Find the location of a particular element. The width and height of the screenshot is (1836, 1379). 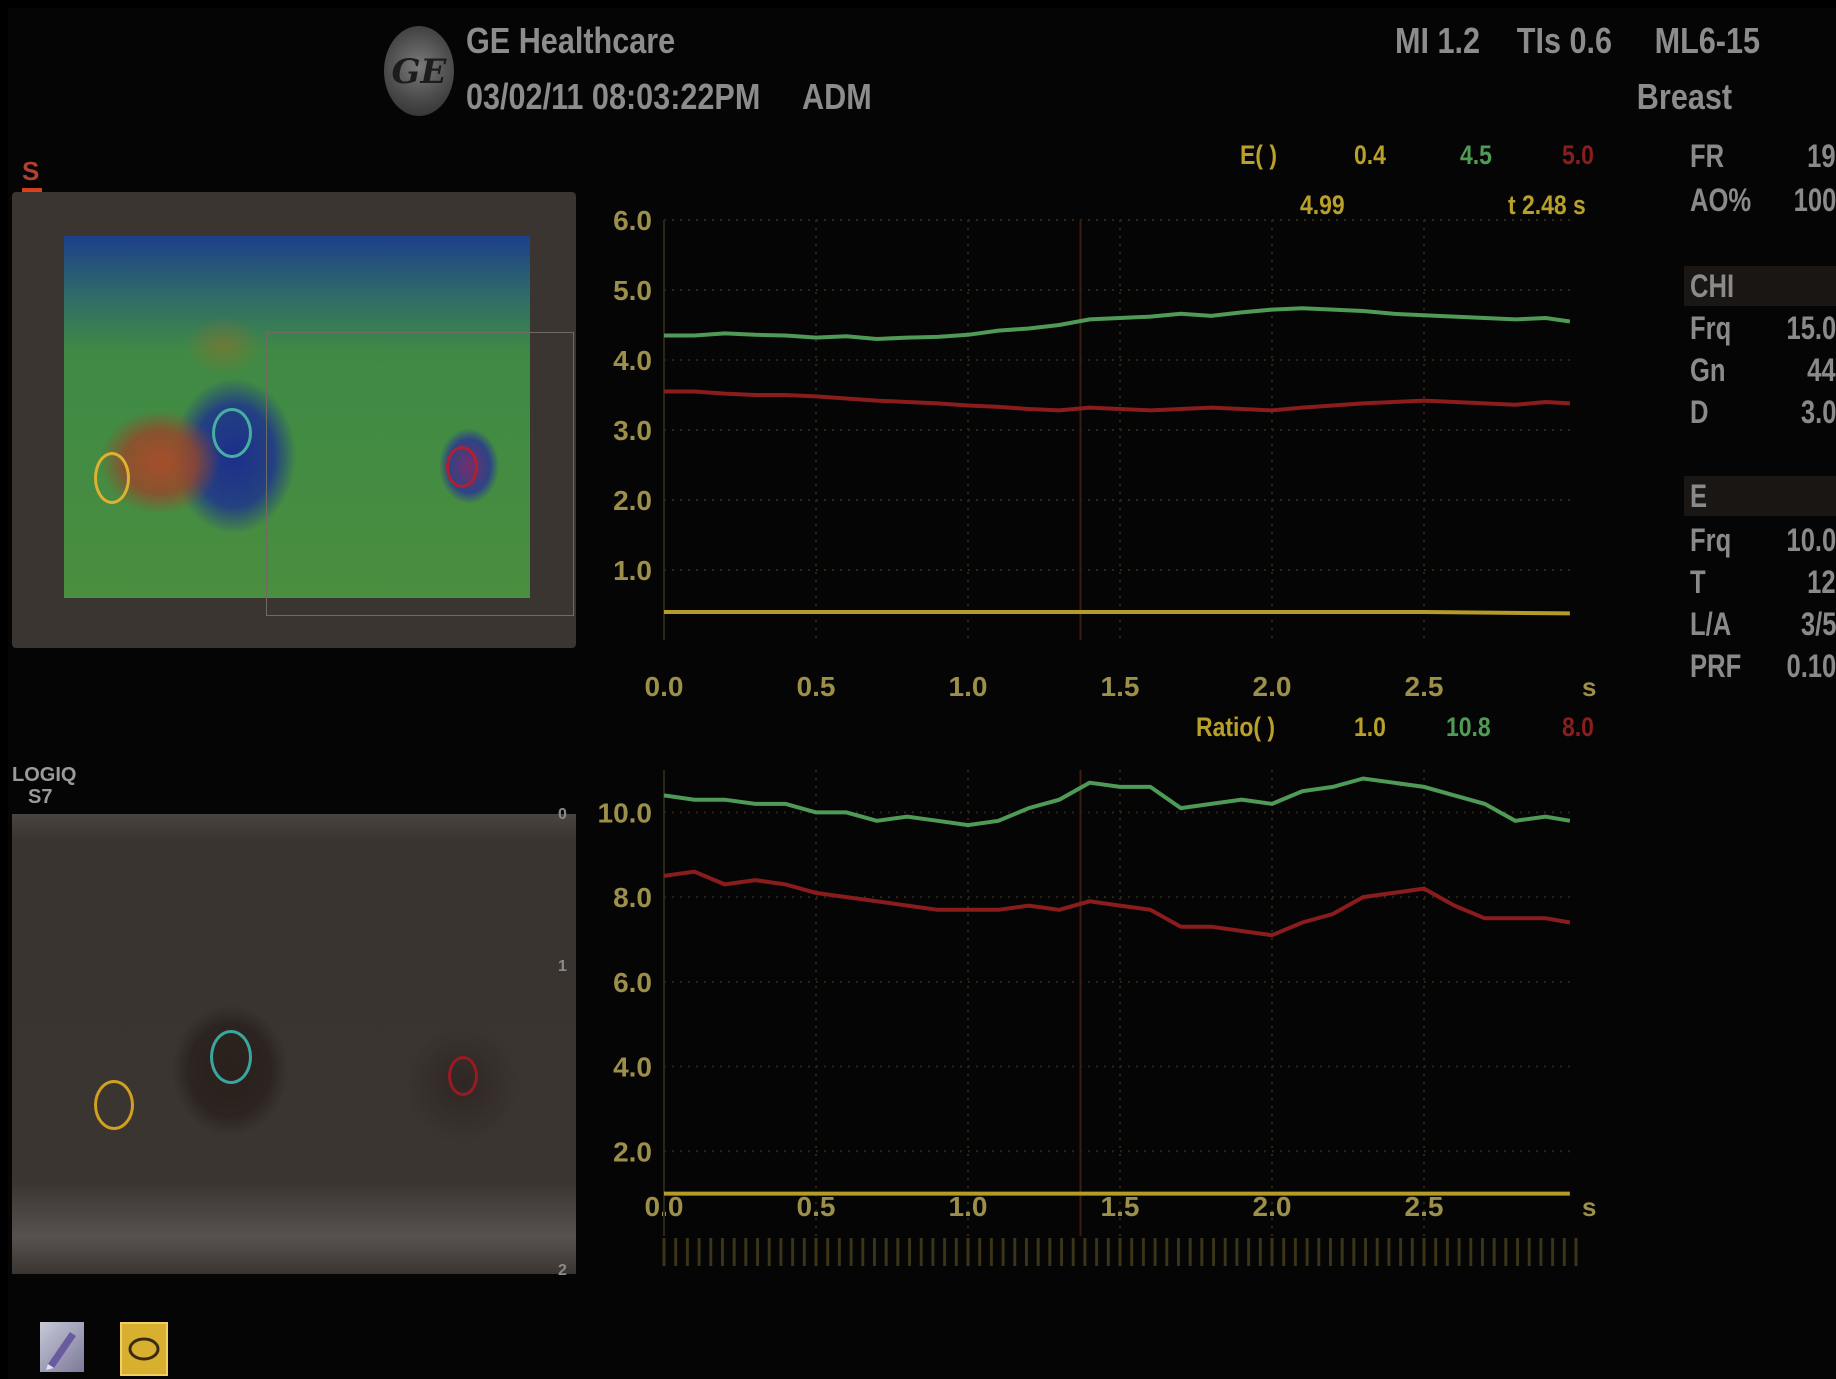

scale-soft-label: S is located at coordinates (31, 171).